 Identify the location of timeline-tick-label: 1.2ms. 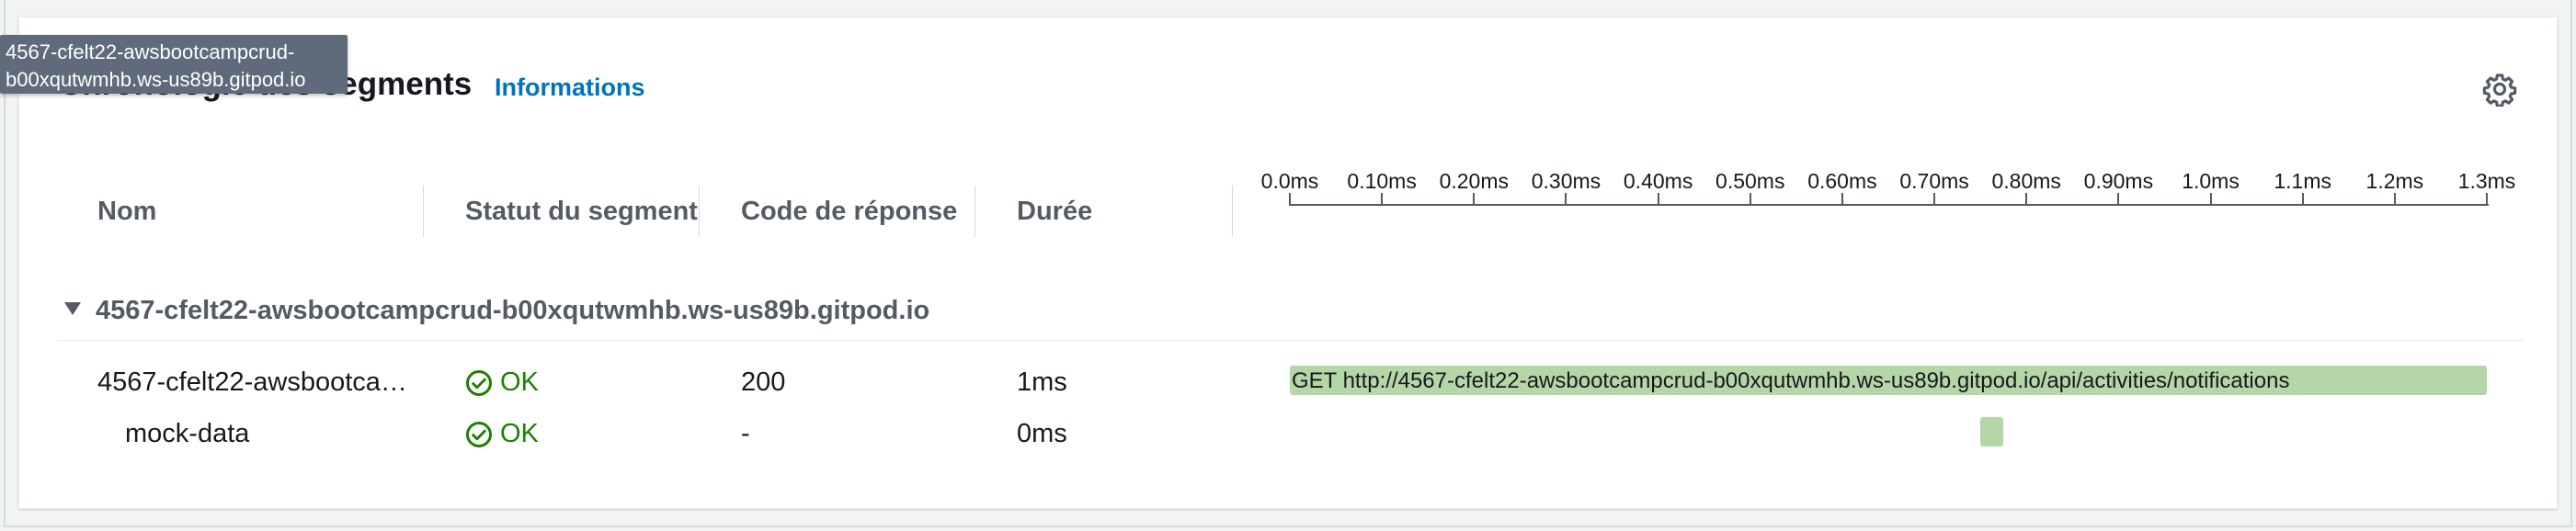
(2394, 181).